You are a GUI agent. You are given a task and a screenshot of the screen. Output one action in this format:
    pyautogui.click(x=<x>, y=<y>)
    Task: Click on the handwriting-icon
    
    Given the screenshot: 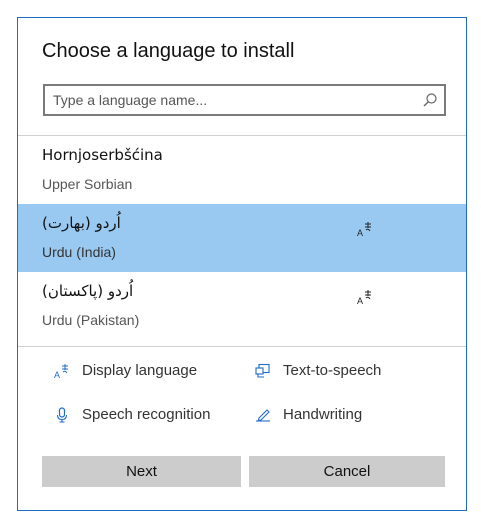 What is the action you would take?
    pyautogui.click(x=263, y=415)
    